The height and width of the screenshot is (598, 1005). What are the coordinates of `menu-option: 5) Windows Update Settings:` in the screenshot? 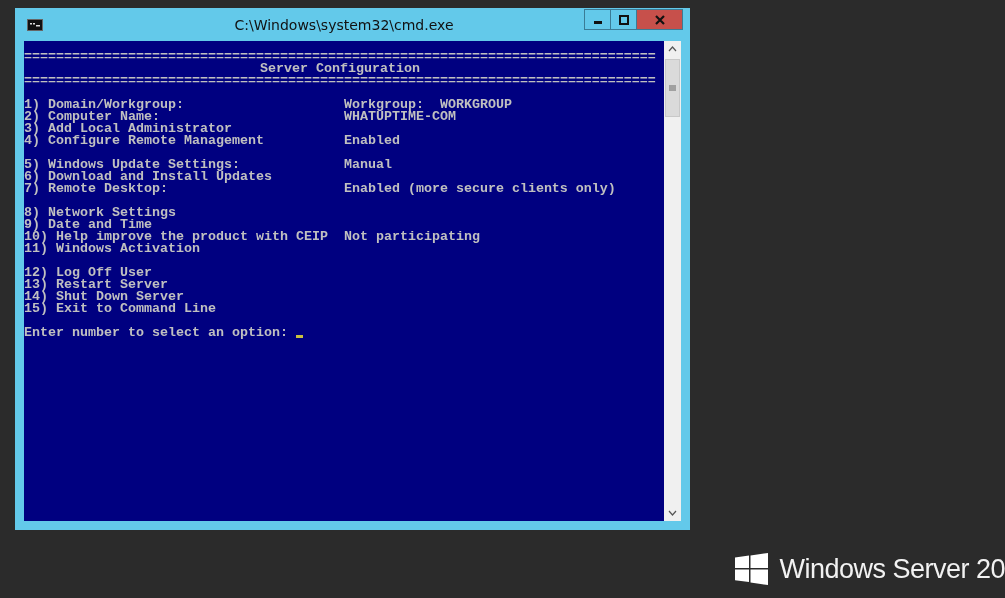 It's located at (132, 164).